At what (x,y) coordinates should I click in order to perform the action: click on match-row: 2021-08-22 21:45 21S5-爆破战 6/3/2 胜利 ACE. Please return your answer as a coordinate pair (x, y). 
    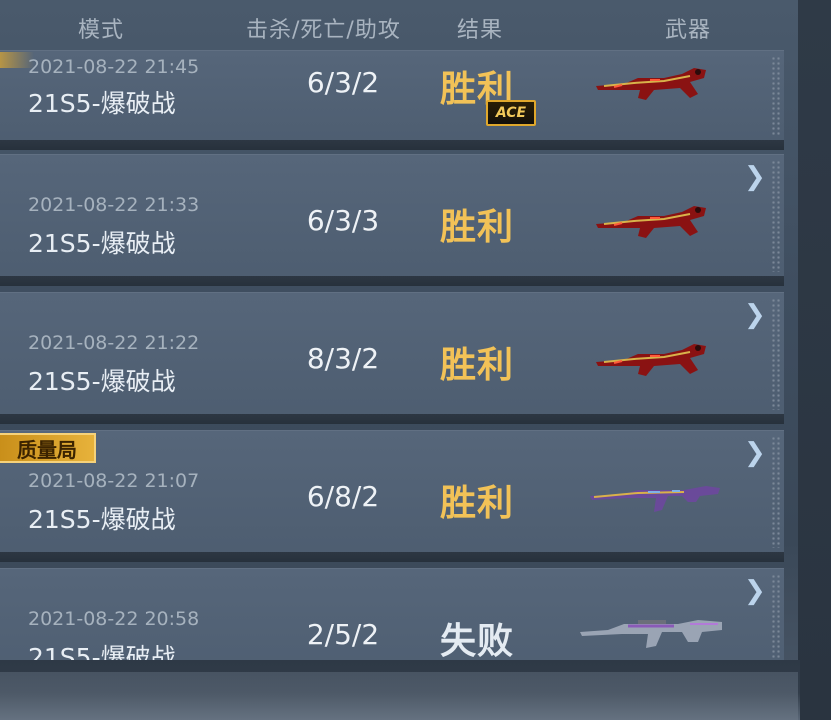
    Looking at the image, I should click on (392, 100).